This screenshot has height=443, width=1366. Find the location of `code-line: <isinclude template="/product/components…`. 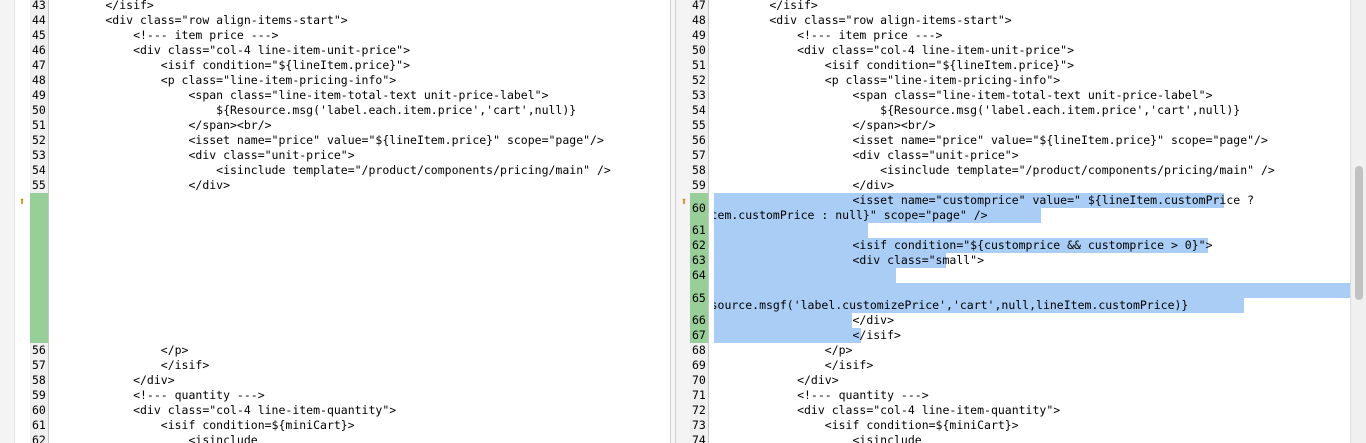

code-line: <isinclude template="/product/components… is located at coordinates (330, 170).